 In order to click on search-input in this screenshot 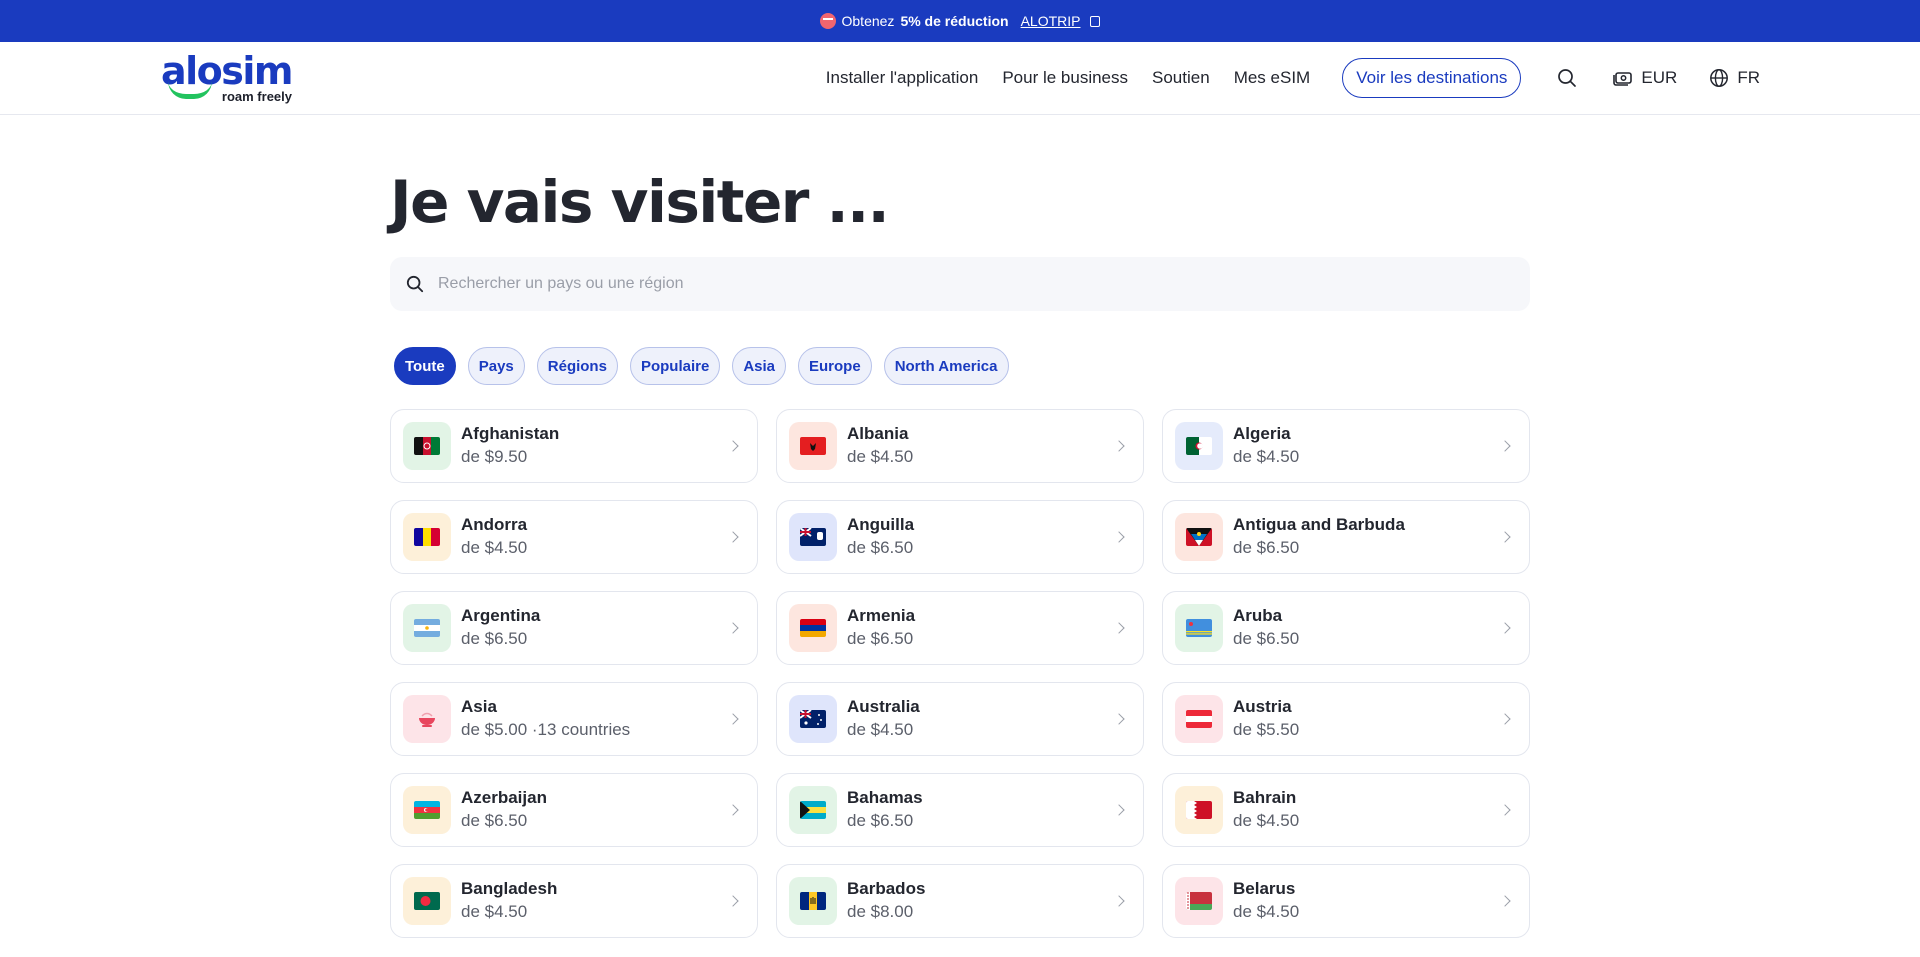, I will do `click(976, 284)`.